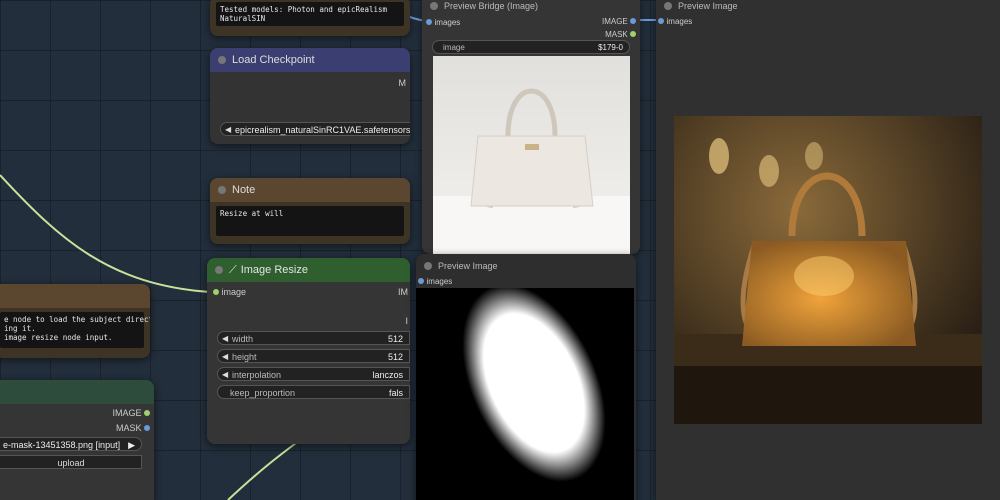 This screenshot has width=1000, height=500. What do you see at coordinates (234, 292) in the screenshot?
I see `slot-label: image` at bounding box center [234, 292].